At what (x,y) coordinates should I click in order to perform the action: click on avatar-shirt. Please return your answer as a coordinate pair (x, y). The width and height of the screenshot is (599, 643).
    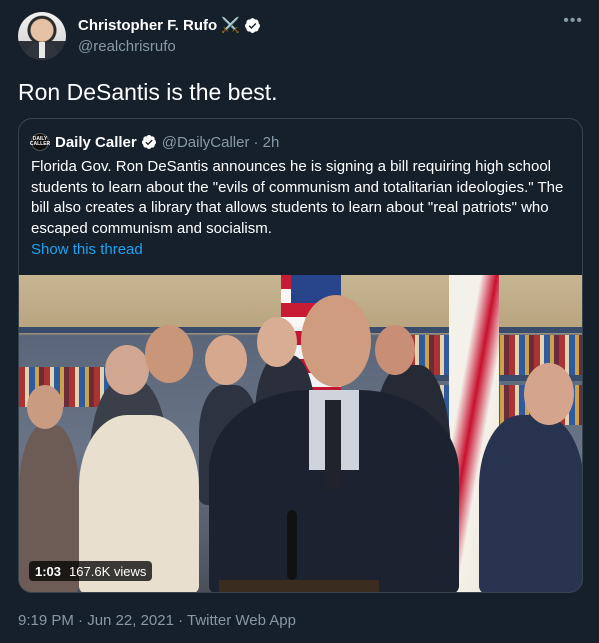
    Looking at the image, I should click on (42, 50).